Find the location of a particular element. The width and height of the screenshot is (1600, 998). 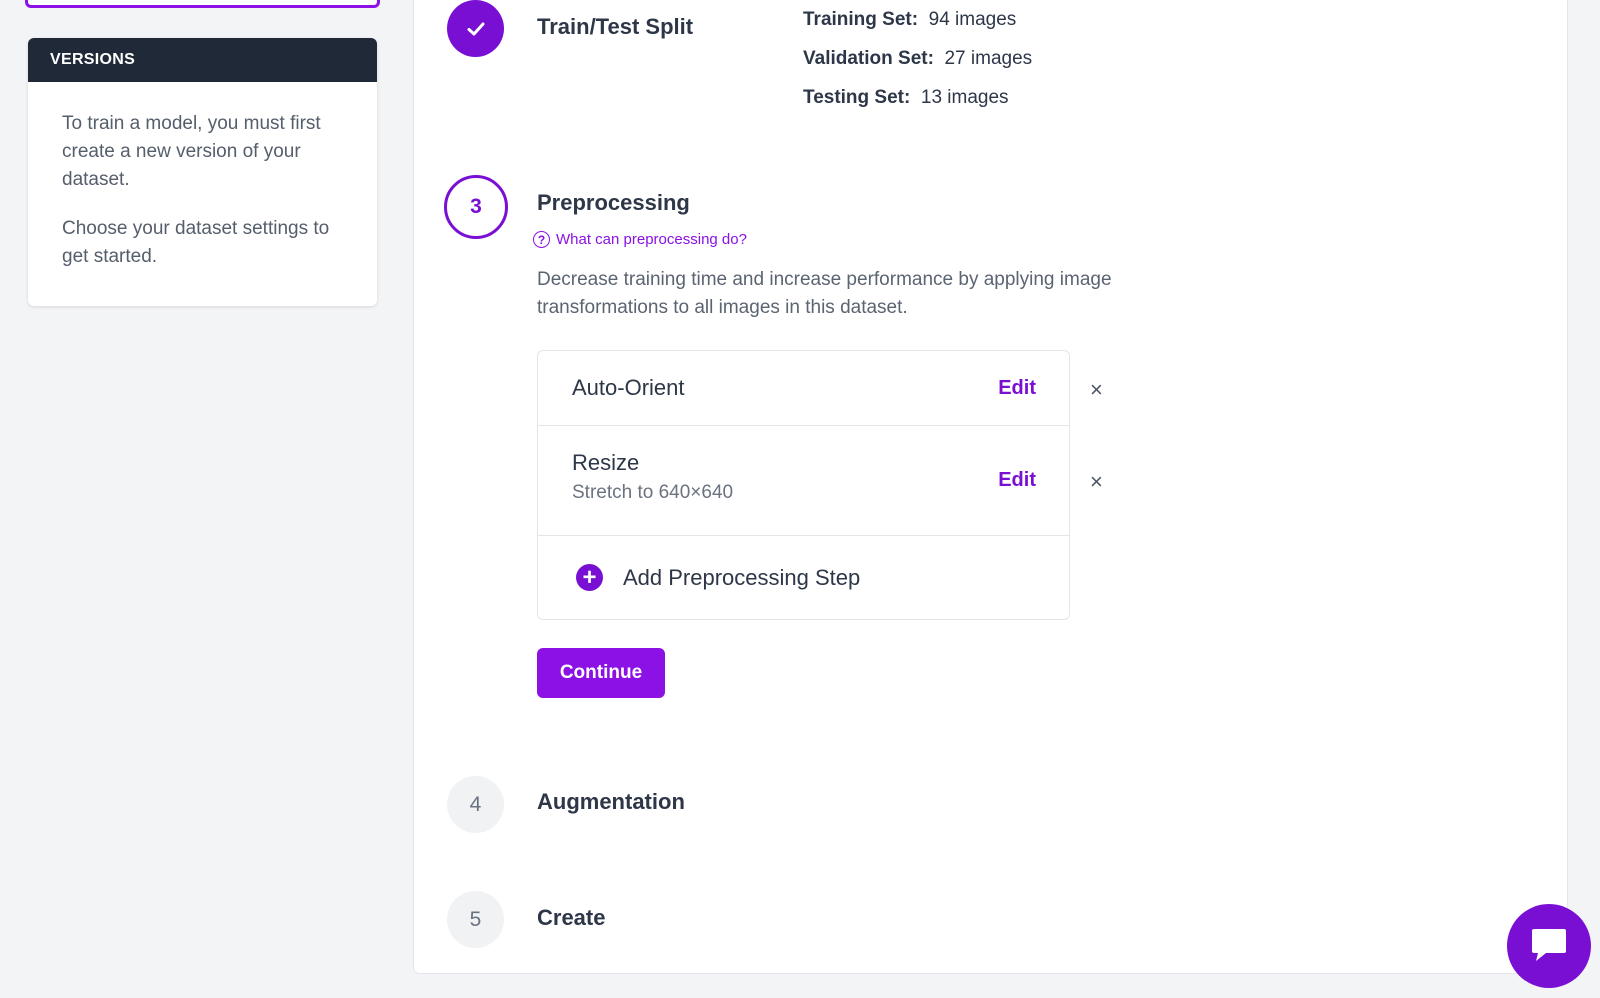

add-preprocessing-step-label: Add Preprocessing Step is located at coordinates (742, 577).